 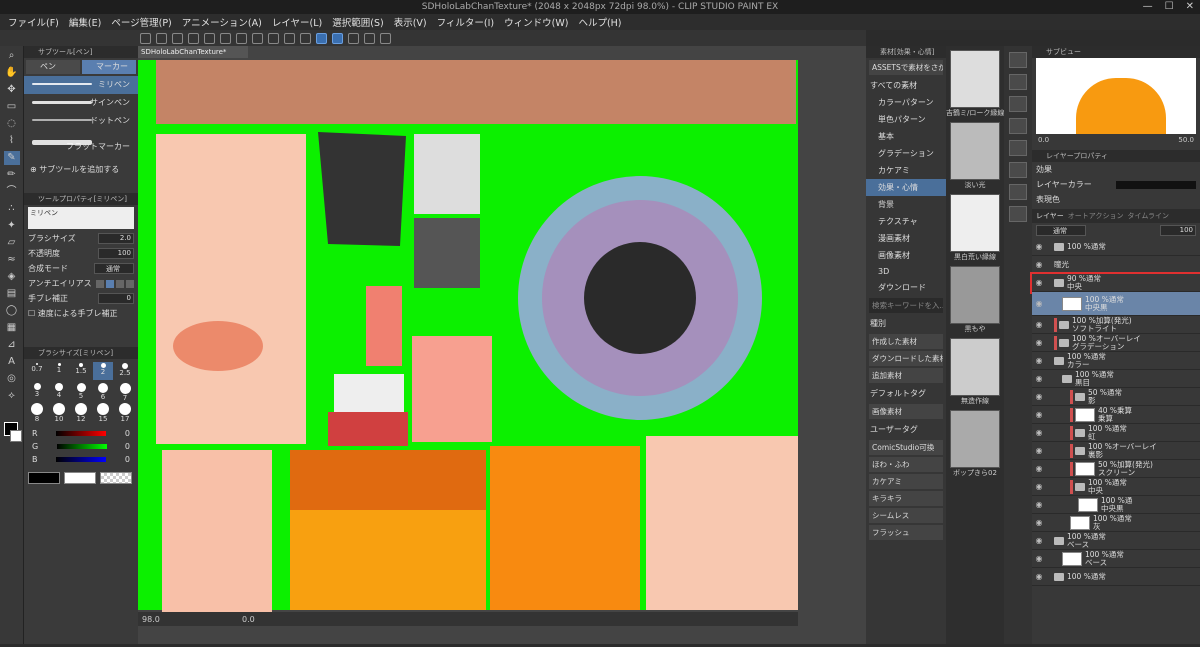 I want to click on snap-ruler-icon, so click(x=321, y=38).